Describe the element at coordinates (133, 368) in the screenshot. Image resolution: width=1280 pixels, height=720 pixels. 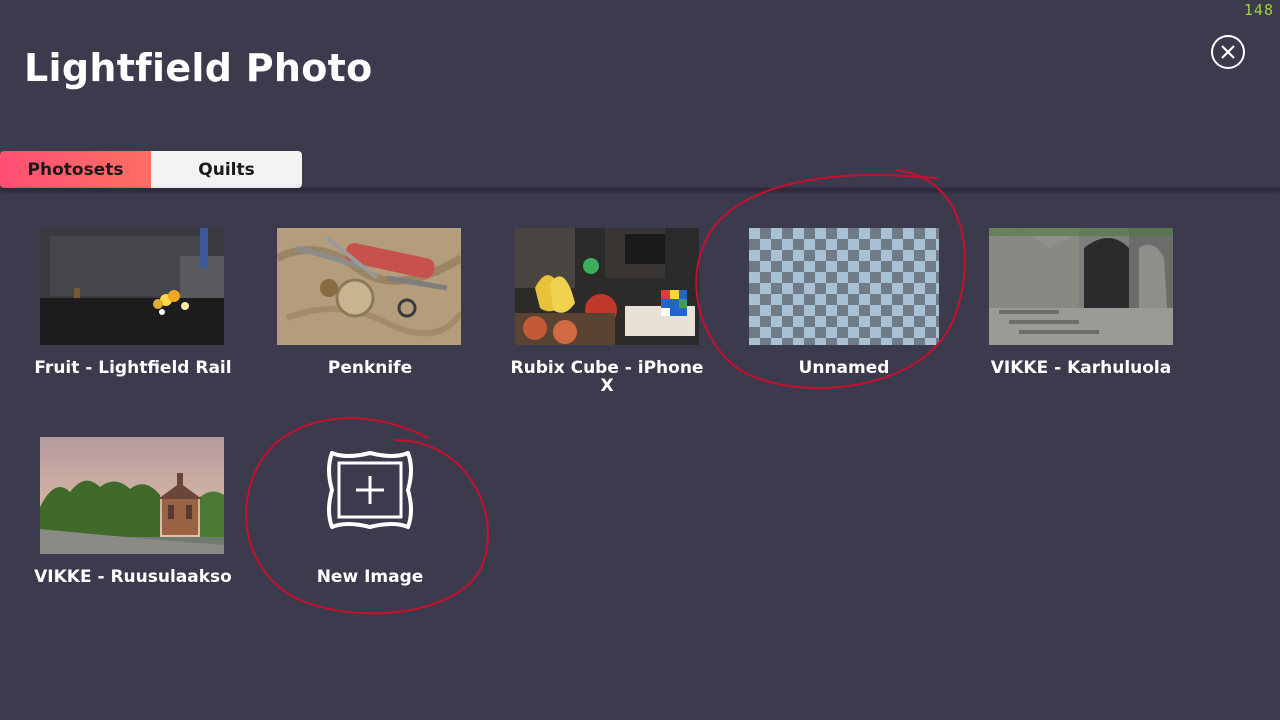
I see `photoset-label: Fruit - Lightfield Rail` at that location.